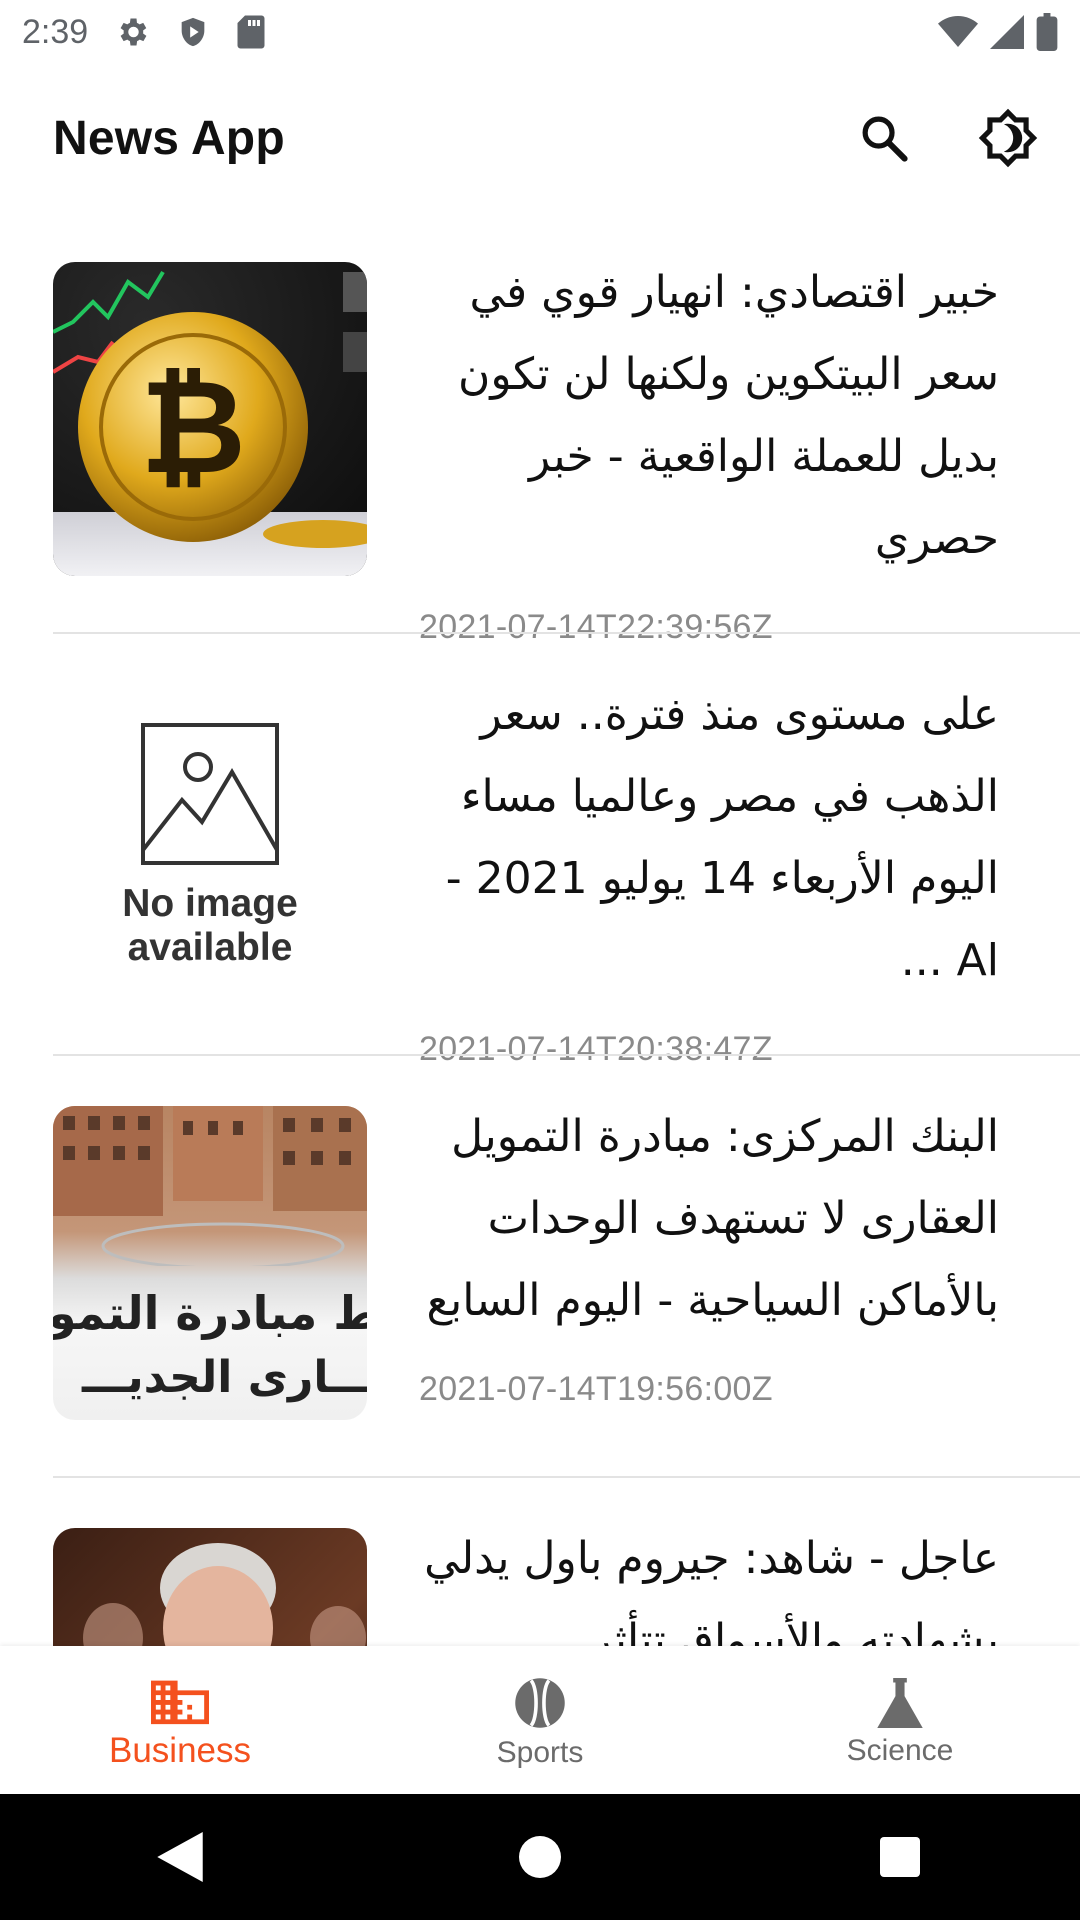 Image resolution: width=1080 pixels, height=1920 pixels. Describe the element at coordinates (224, 1594) in the screenshot. I see `person-image` at that location.